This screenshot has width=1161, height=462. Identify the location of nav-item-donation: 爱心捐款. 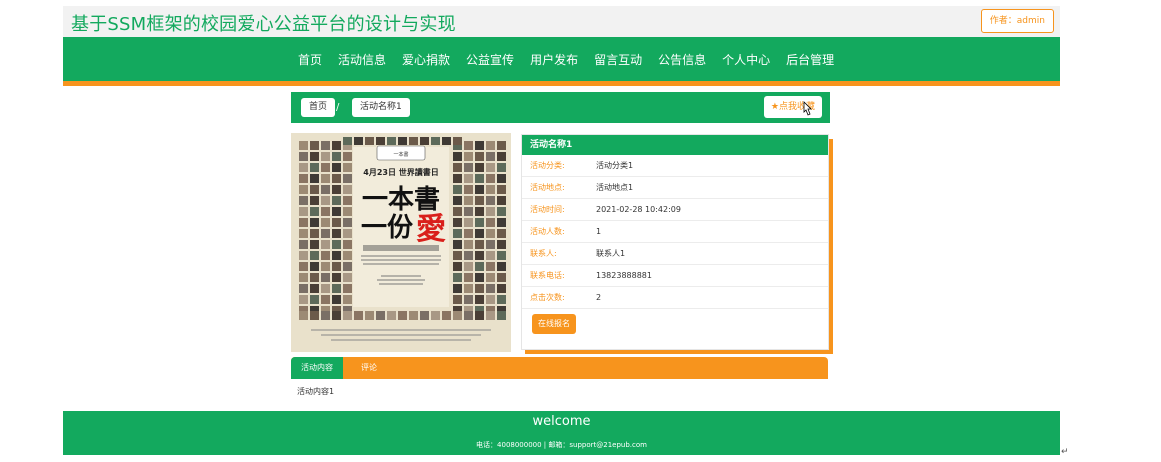
(426, 59).